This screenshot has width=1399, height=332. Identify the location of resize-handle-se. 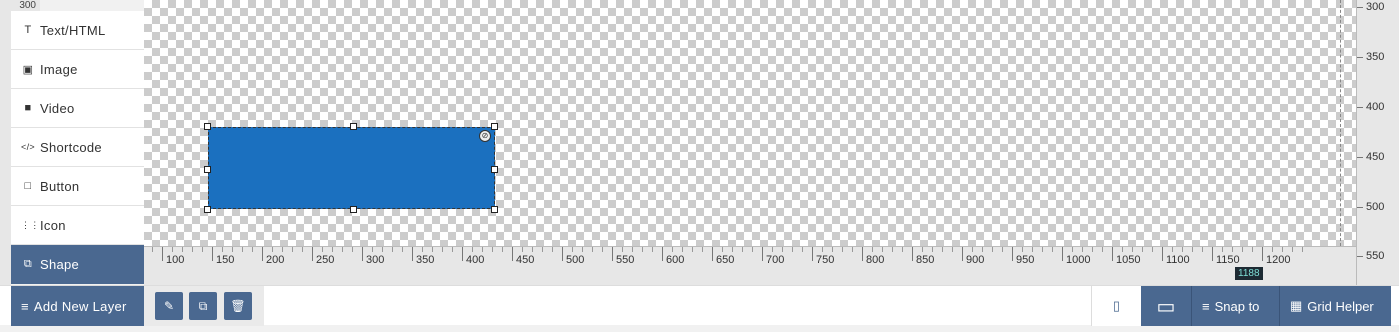
(494, 209).